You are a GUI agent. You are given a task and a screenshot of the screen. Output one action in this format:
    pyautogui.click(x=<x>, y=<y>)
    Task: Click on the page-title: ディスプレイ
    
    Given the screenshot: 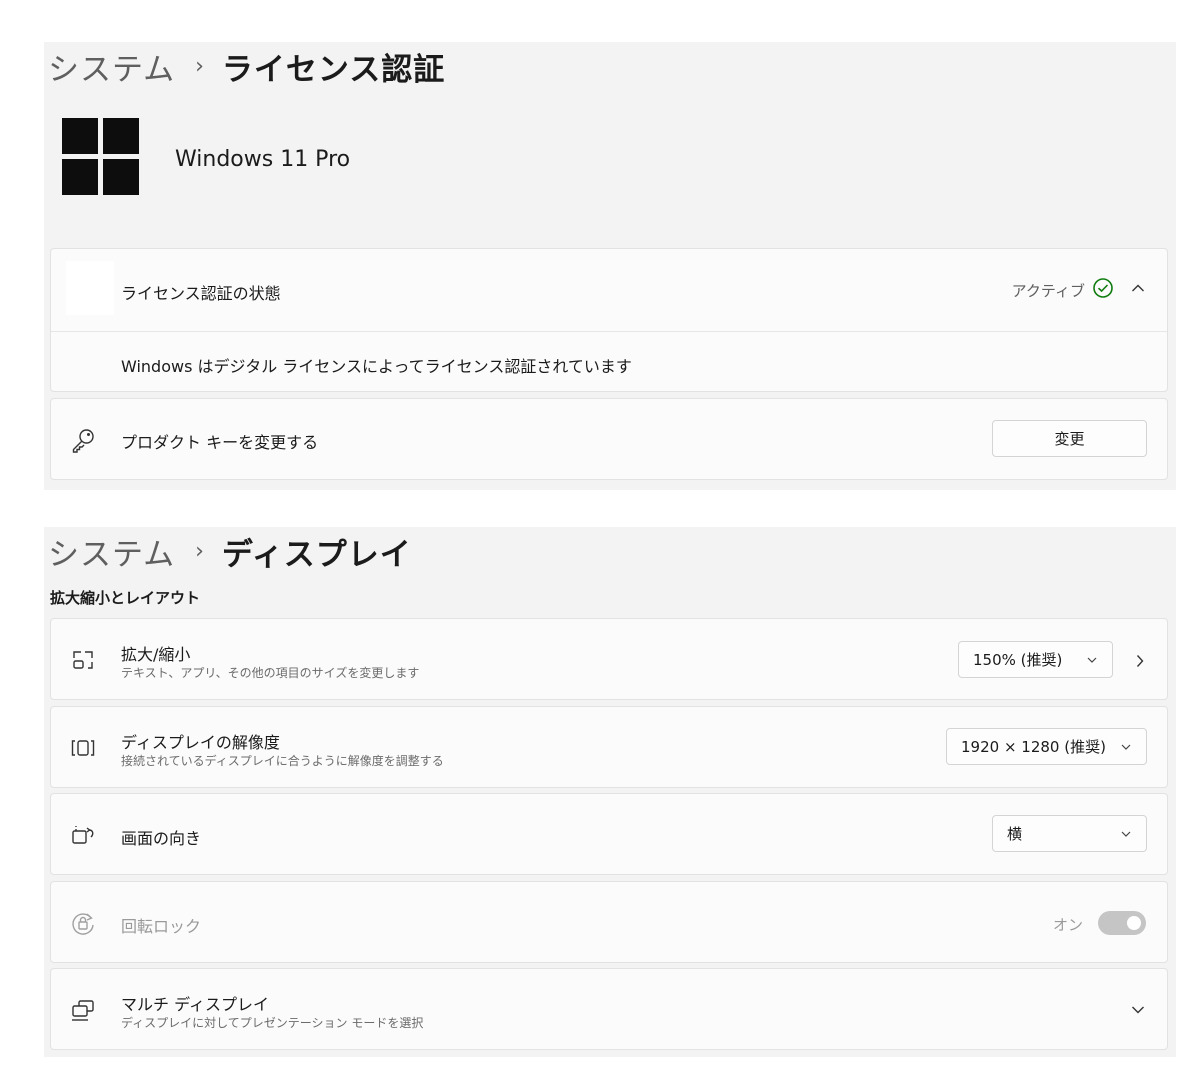 What is the action you would take?
    pyautogui.click(x=316, y=555)
    